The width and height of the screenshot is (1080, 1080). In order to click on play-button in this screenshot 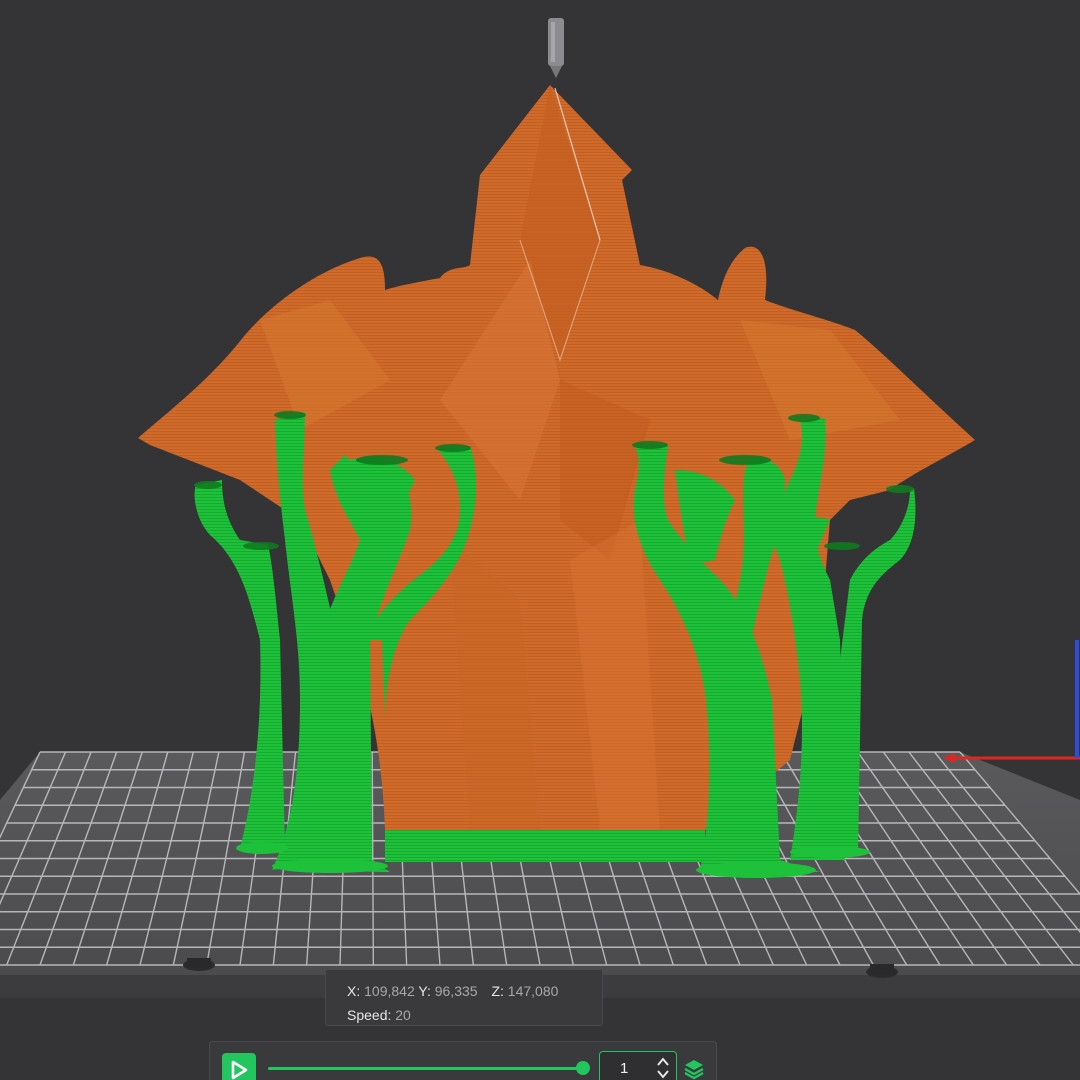, I will do `click(239, 1066)`.